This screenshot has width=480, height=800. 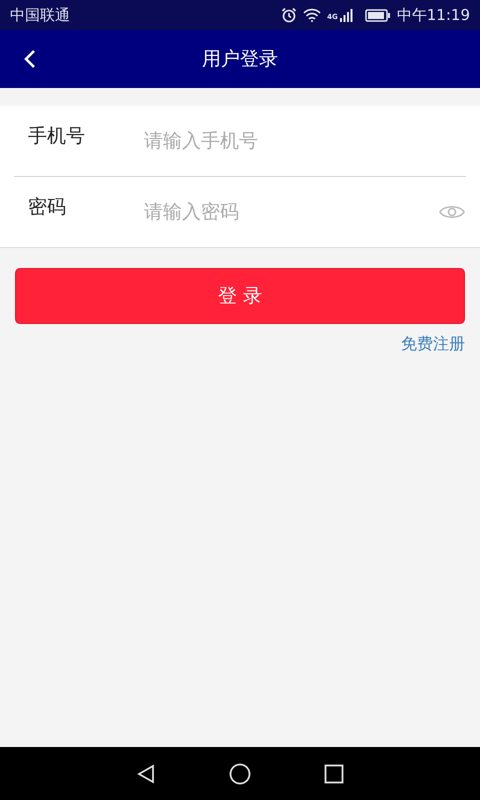 What do you see at coordinates (433, 344) in the screenshot?
I see `register-link: 免费注册` at bounding box center [433, 344].